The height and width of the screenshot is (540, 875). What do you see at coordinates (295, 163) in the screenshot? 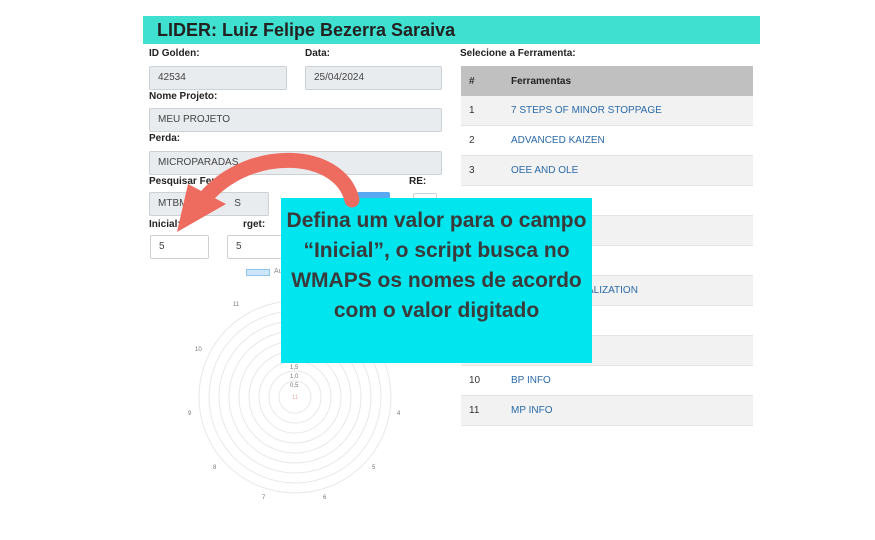
I see `loss-field: MICROPARADAS` at bounding box center [295, 163].